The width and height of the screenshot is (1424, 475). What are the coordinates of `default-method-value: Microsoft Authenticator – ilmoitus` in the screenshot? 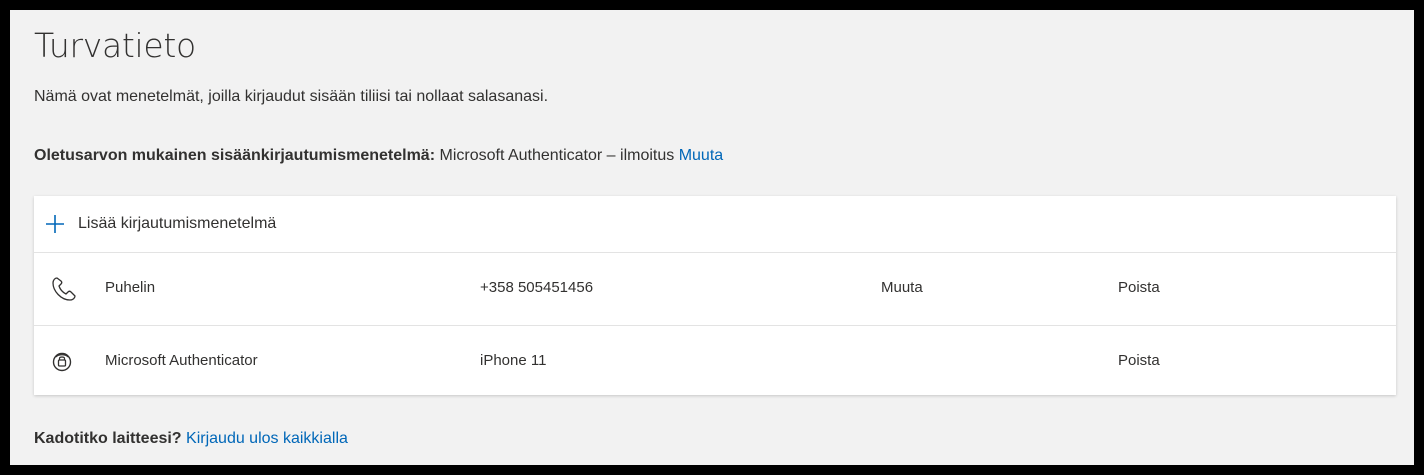 It's located at (557, 155).